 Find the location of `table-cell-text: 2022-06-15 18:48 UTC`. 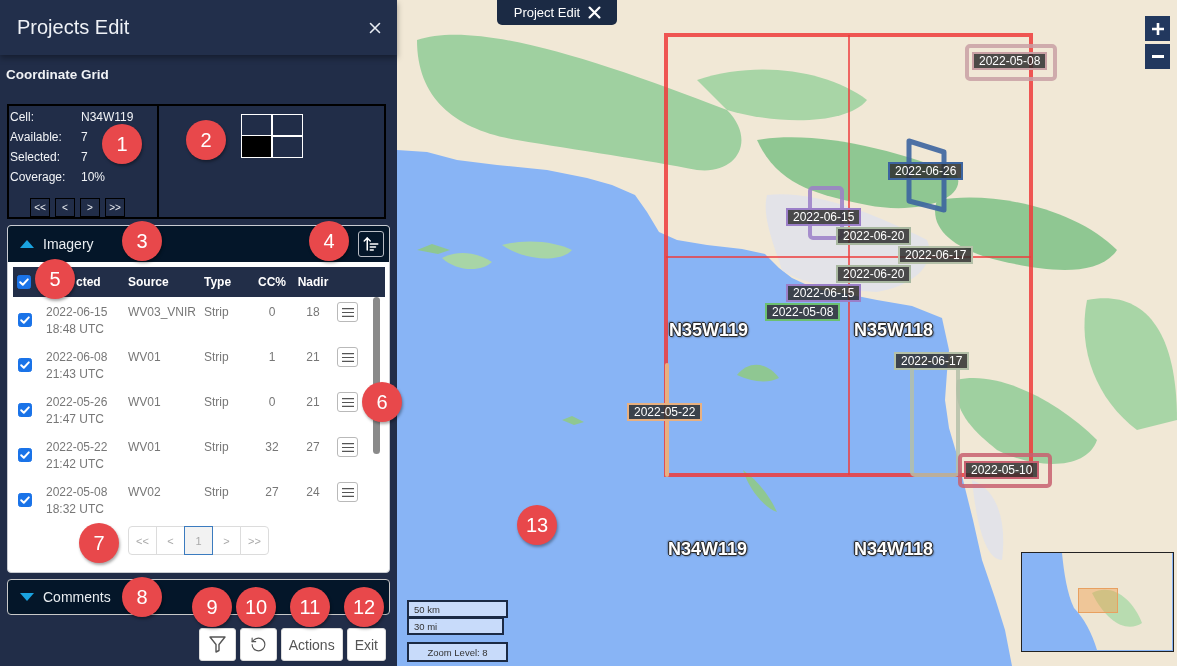

table-cell-text: 2022-06-15 18:48 UTC is located at coordinates (77, 321).